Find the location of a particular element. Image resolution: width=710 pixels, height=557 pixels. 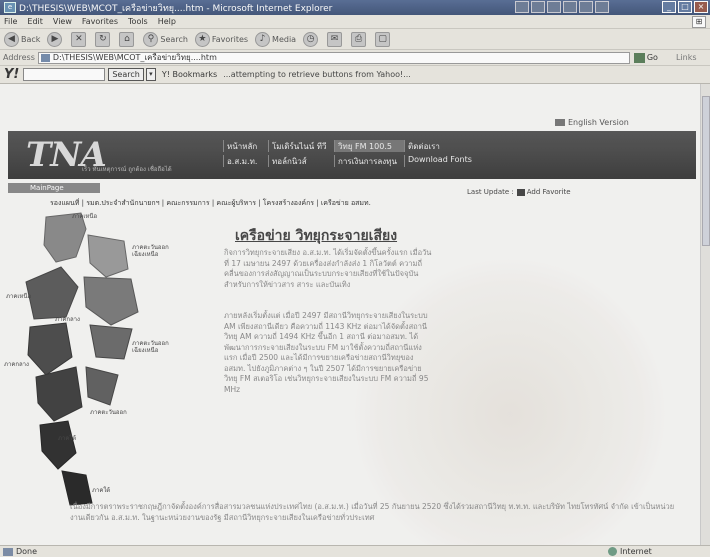

yahoo-bookmarks-button: Y! Bookmarks is located at coordinates (189, 74).